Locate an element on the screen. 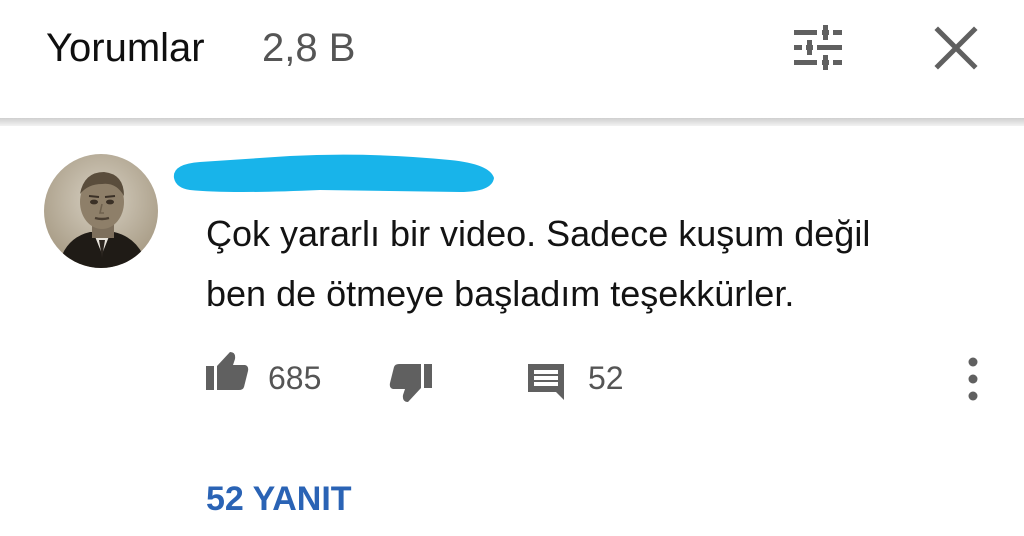 The image size is (1024, 536). comments-title: Yorumlar is located at coordinates (125, 48).